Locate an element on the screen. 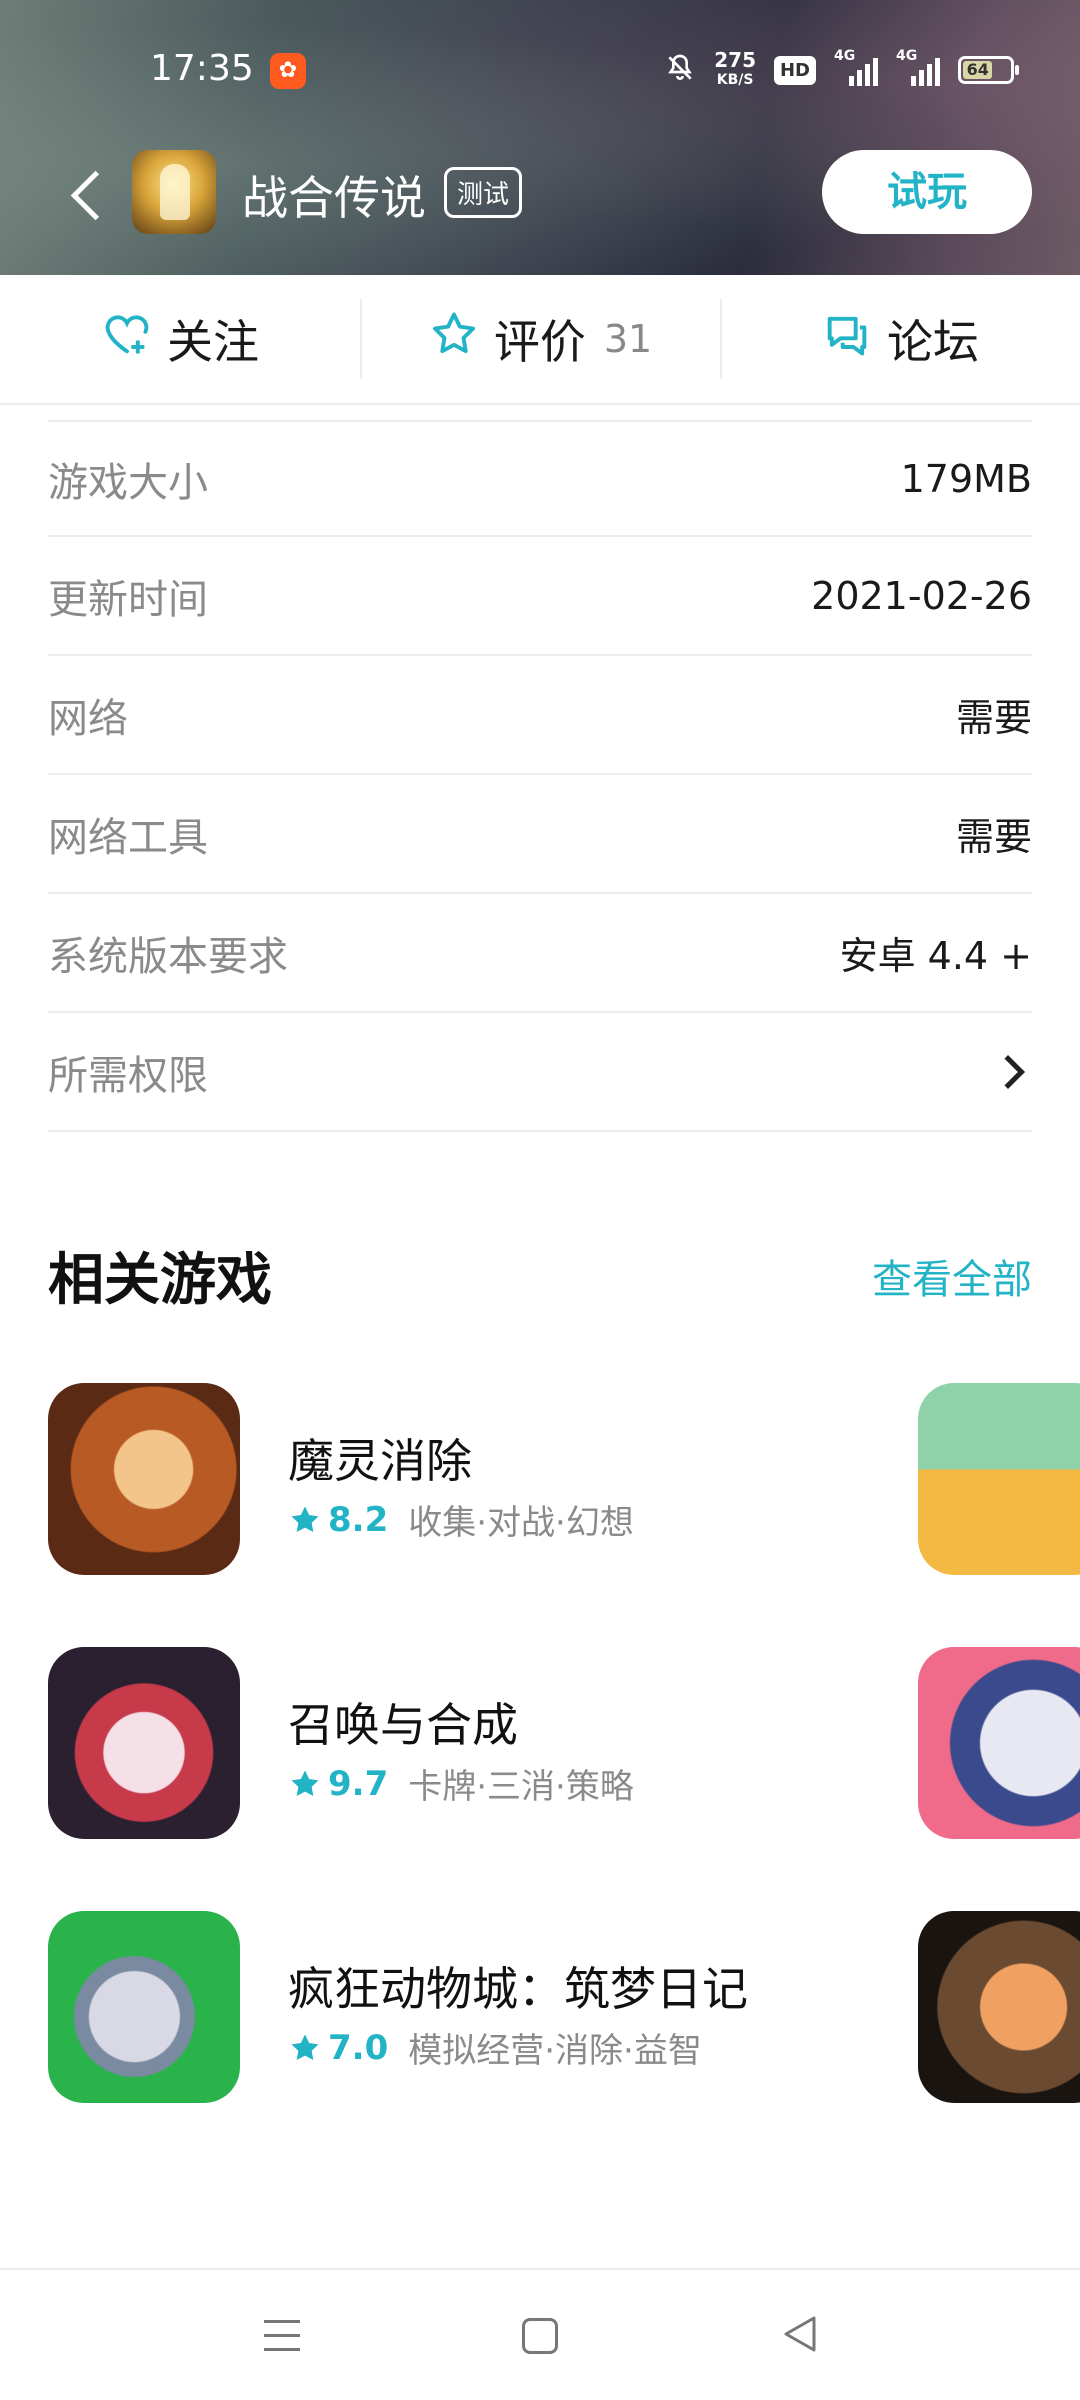 The height and width of the screenshot is (2400, 1080). review-label: 评价 is located at coordinates (539, 342).